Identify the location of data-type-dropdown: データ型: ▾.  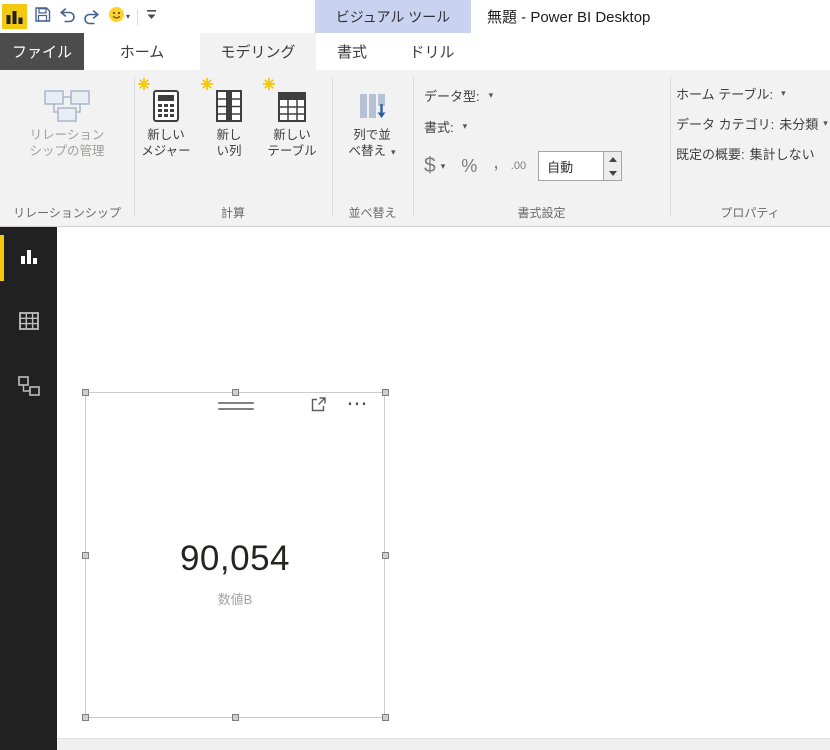
(458, 95).